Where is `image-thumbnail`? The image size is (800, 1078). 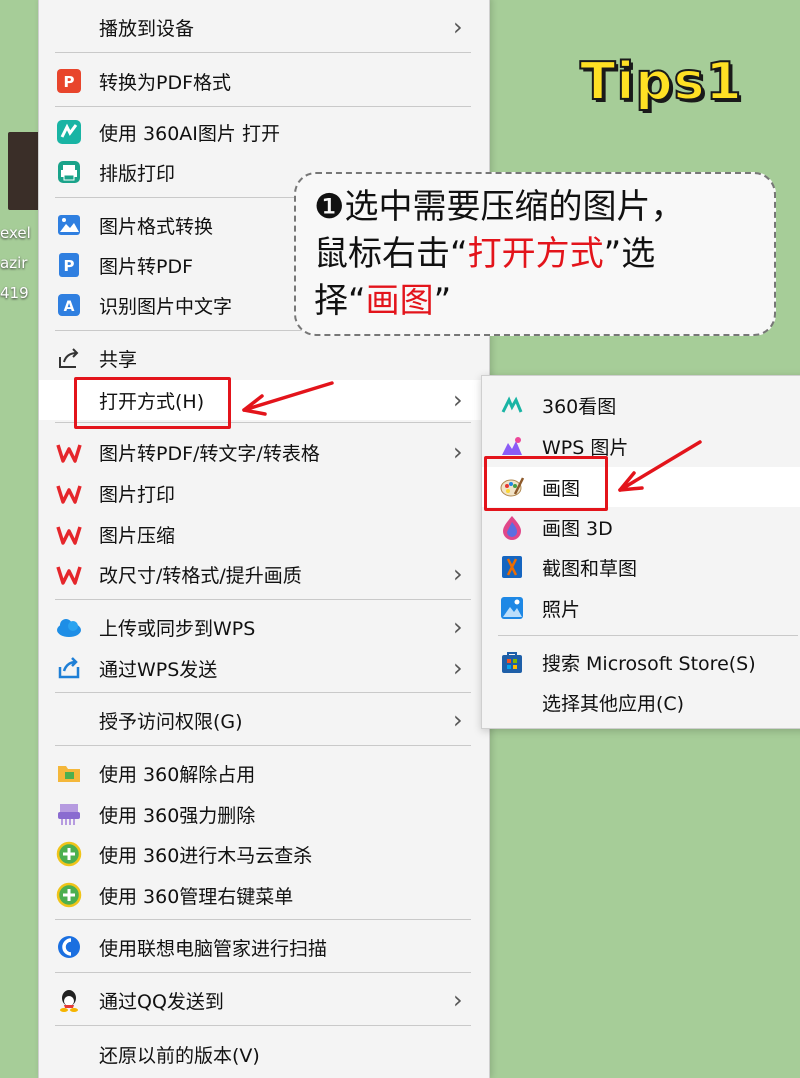
image-thumbnail is located at coordinates (24, 171).